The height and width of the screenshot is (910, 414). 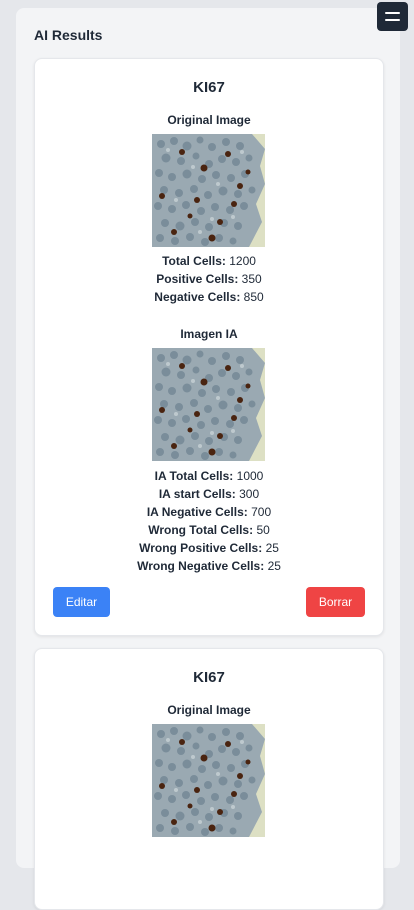 I want to click on stat-value: 350, so click(x=251, y=279).